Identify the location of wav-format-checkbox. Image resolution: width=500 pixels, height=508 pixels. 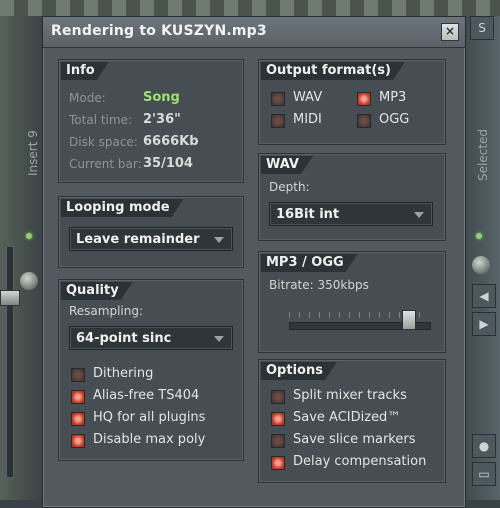
(278, 99).